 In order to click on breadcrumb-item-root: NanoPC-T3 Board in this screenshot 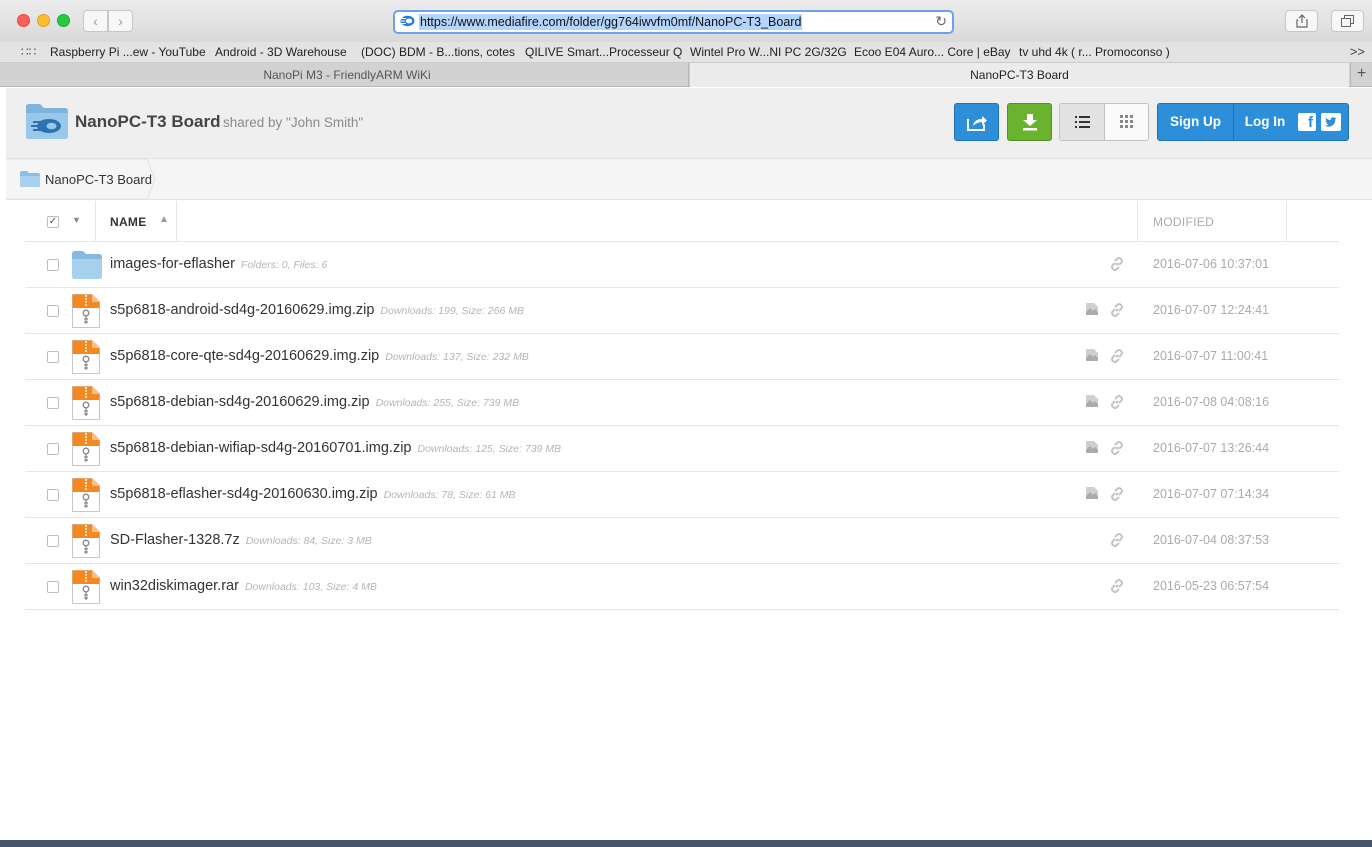, I will do `click(81, 179)`.